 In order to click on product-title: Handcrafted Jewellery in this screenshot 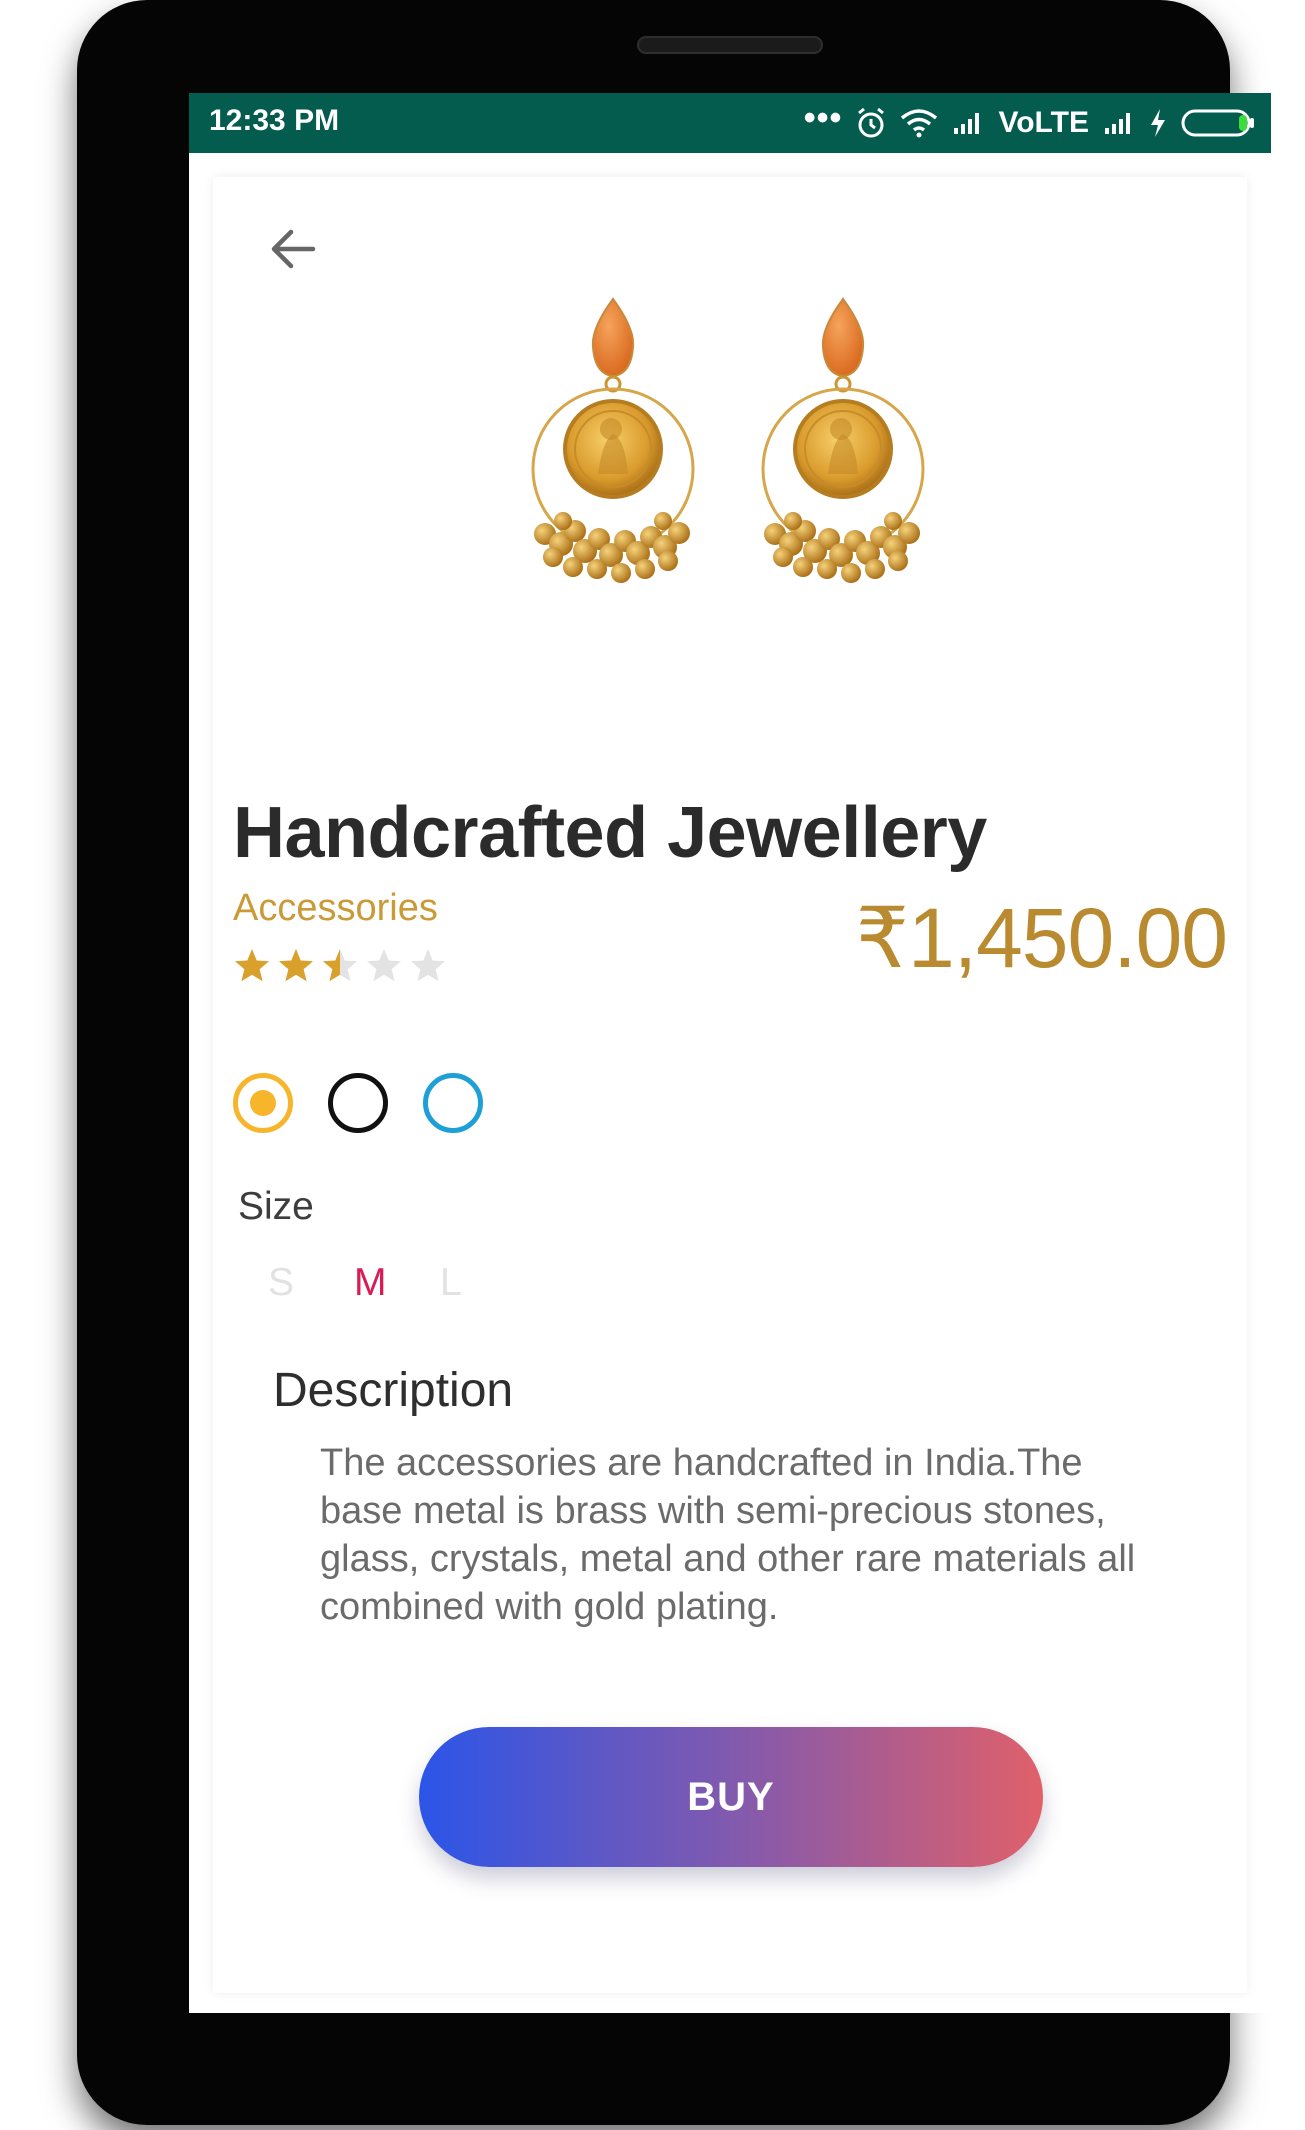, I will do `click(610, 833)`.